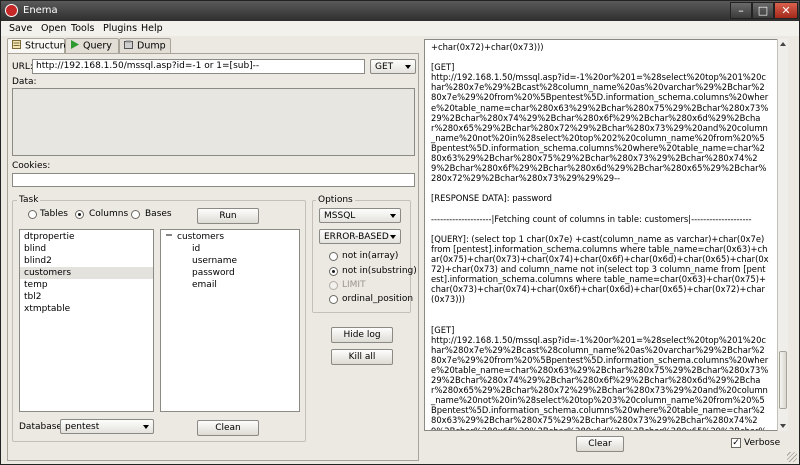 Image resolution: width=800 pixels, height=465 pixels. I want to click on list-item: tbl2, so click(86, 297).